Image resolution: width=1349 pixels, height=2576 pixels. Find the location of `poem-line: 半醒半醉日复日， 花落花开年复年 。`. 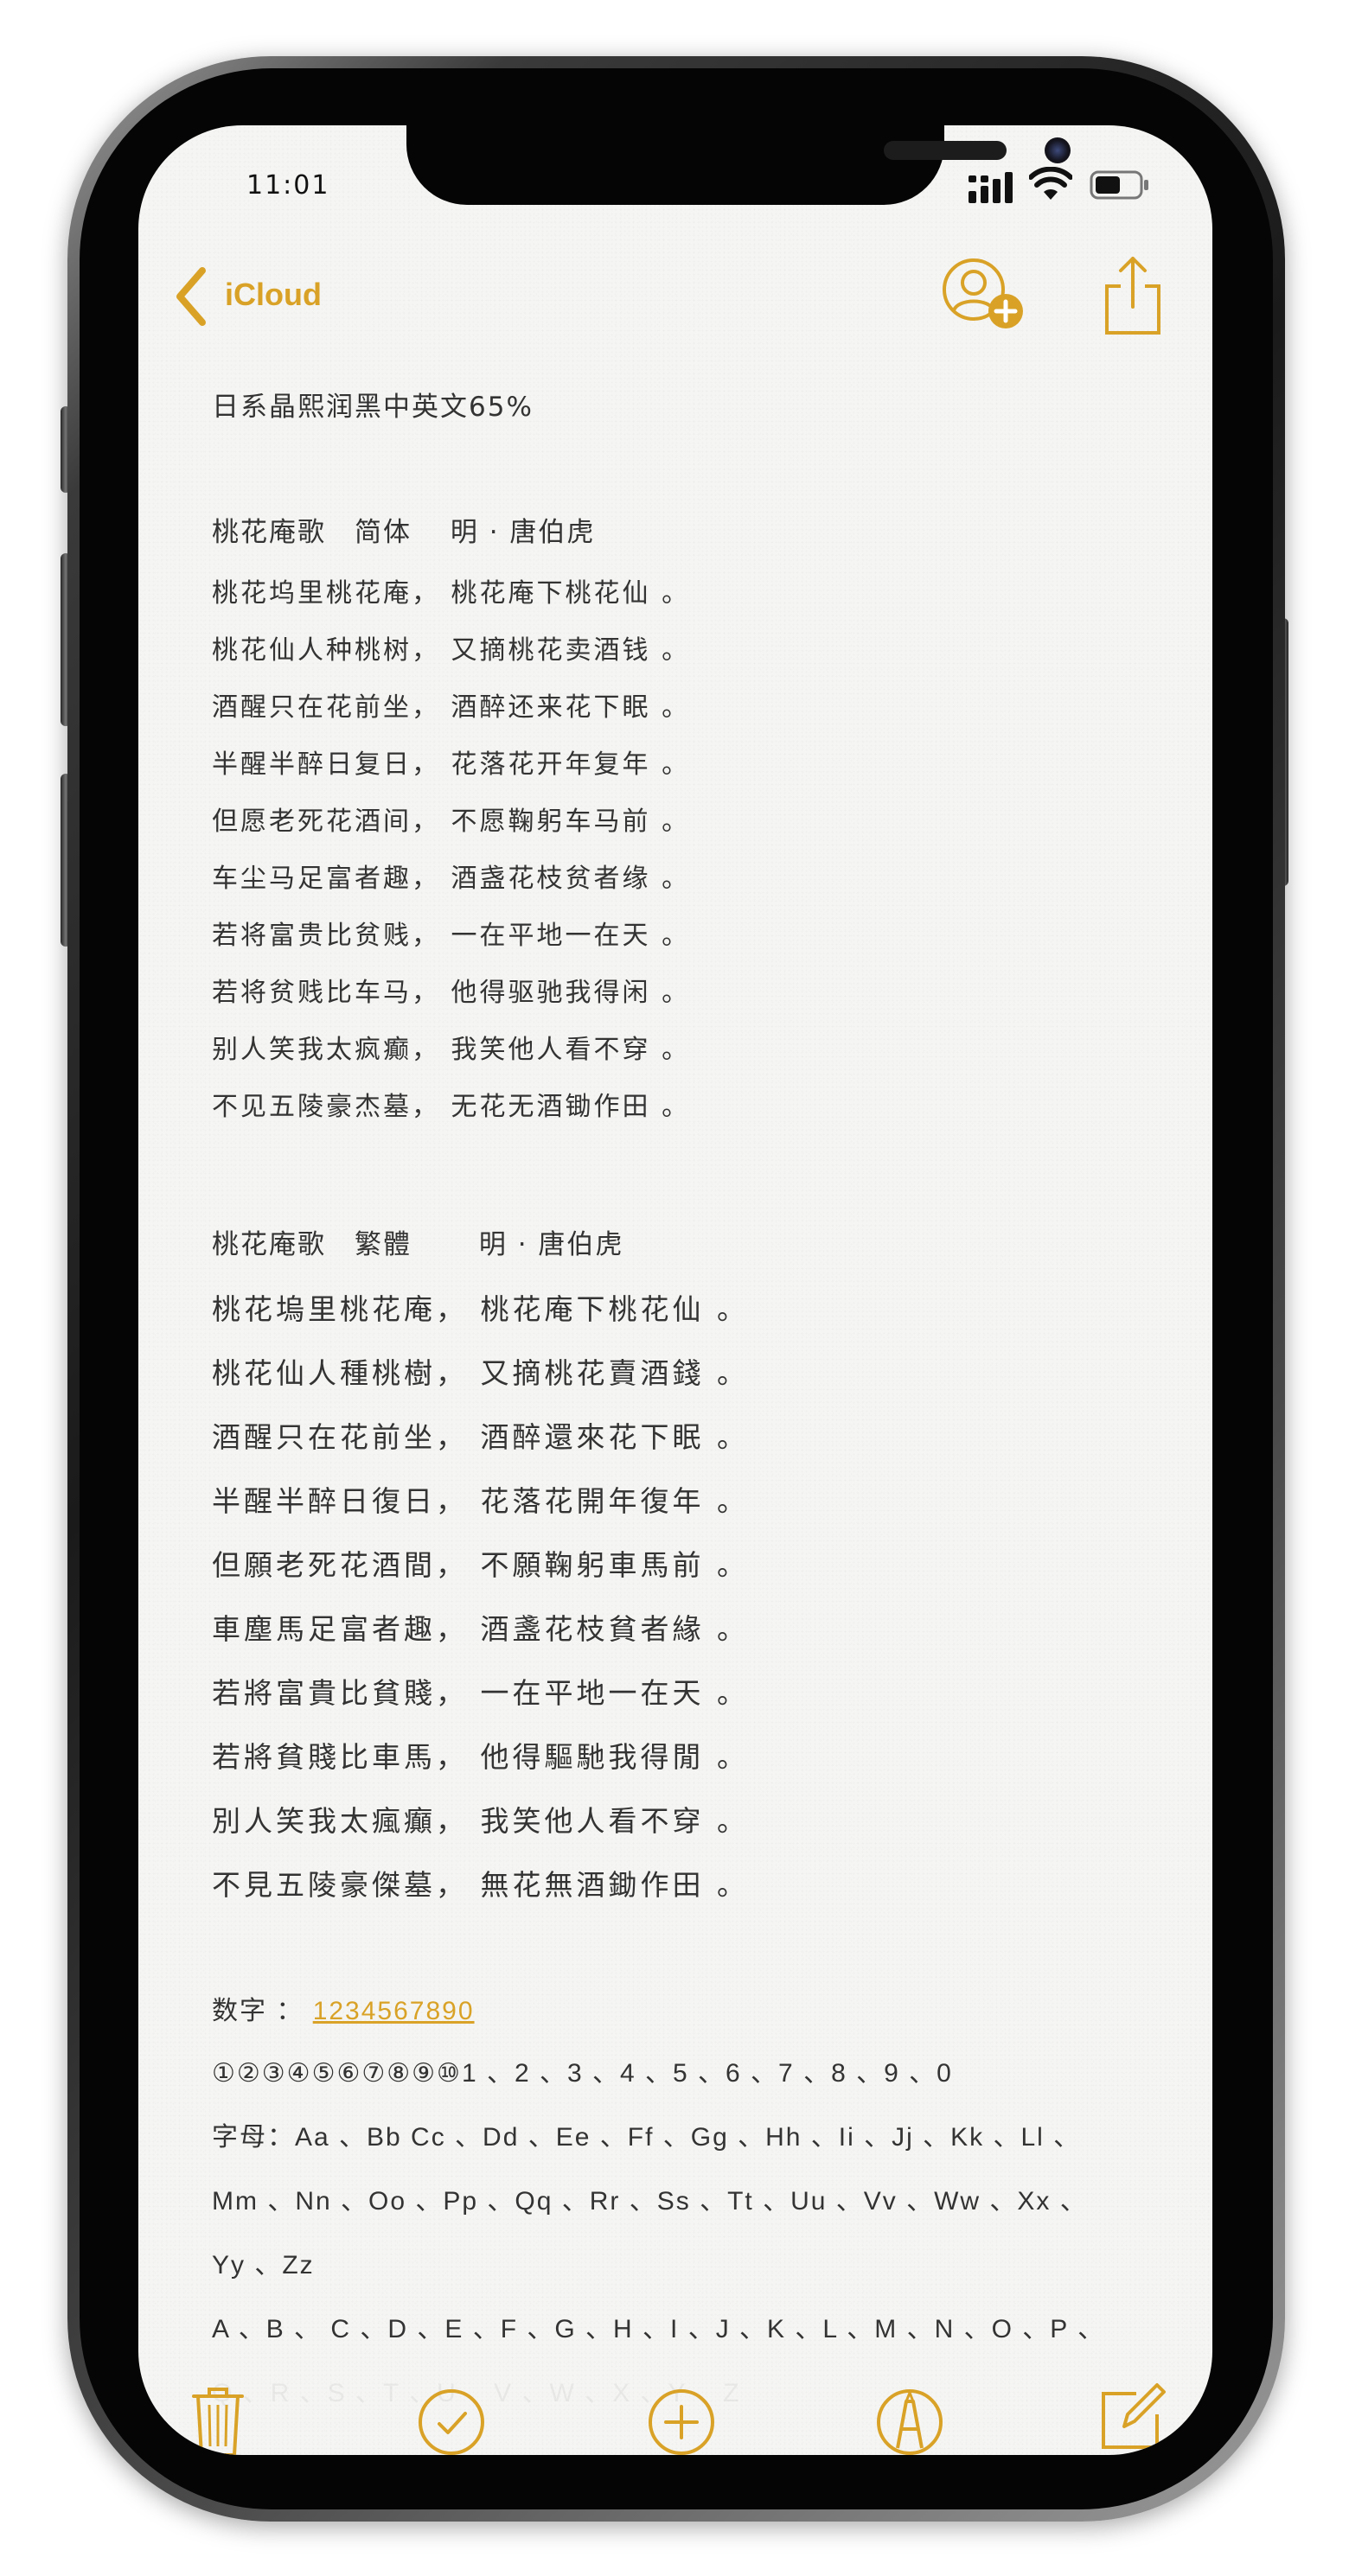

poem-line: 半醒半醉日复日， 花落花开年复年 。 is located at coordinates (451, 764).